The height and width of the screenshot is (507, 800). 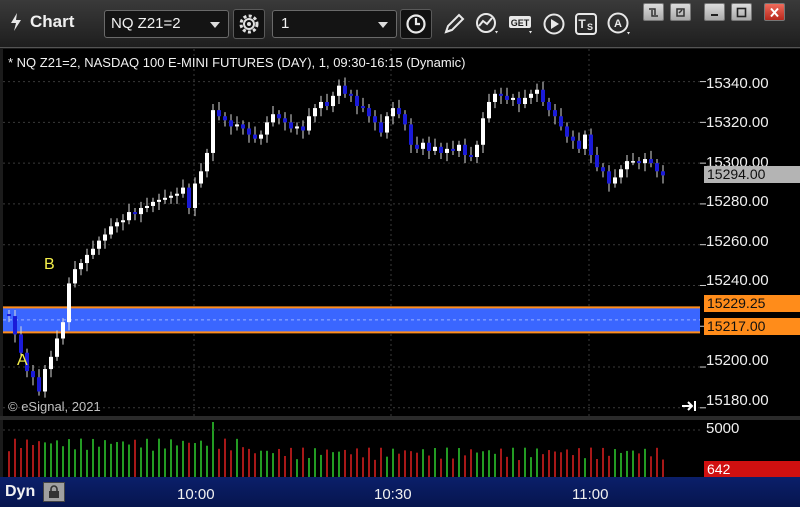 I want to click on time-template-button, so click(x=416, y=24).